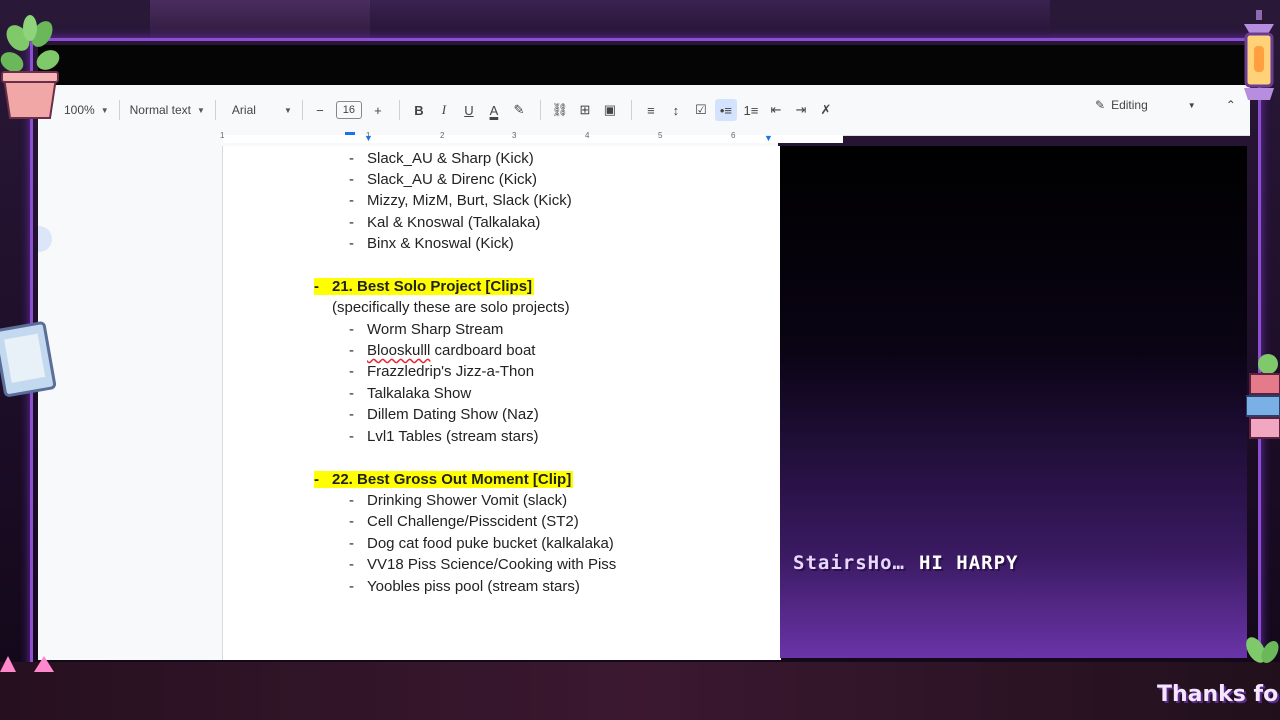  What do you see at coordinates (651, 110) in the screenshot?
I see `align-left-icon: ≡` at bounding box center [651, 110].